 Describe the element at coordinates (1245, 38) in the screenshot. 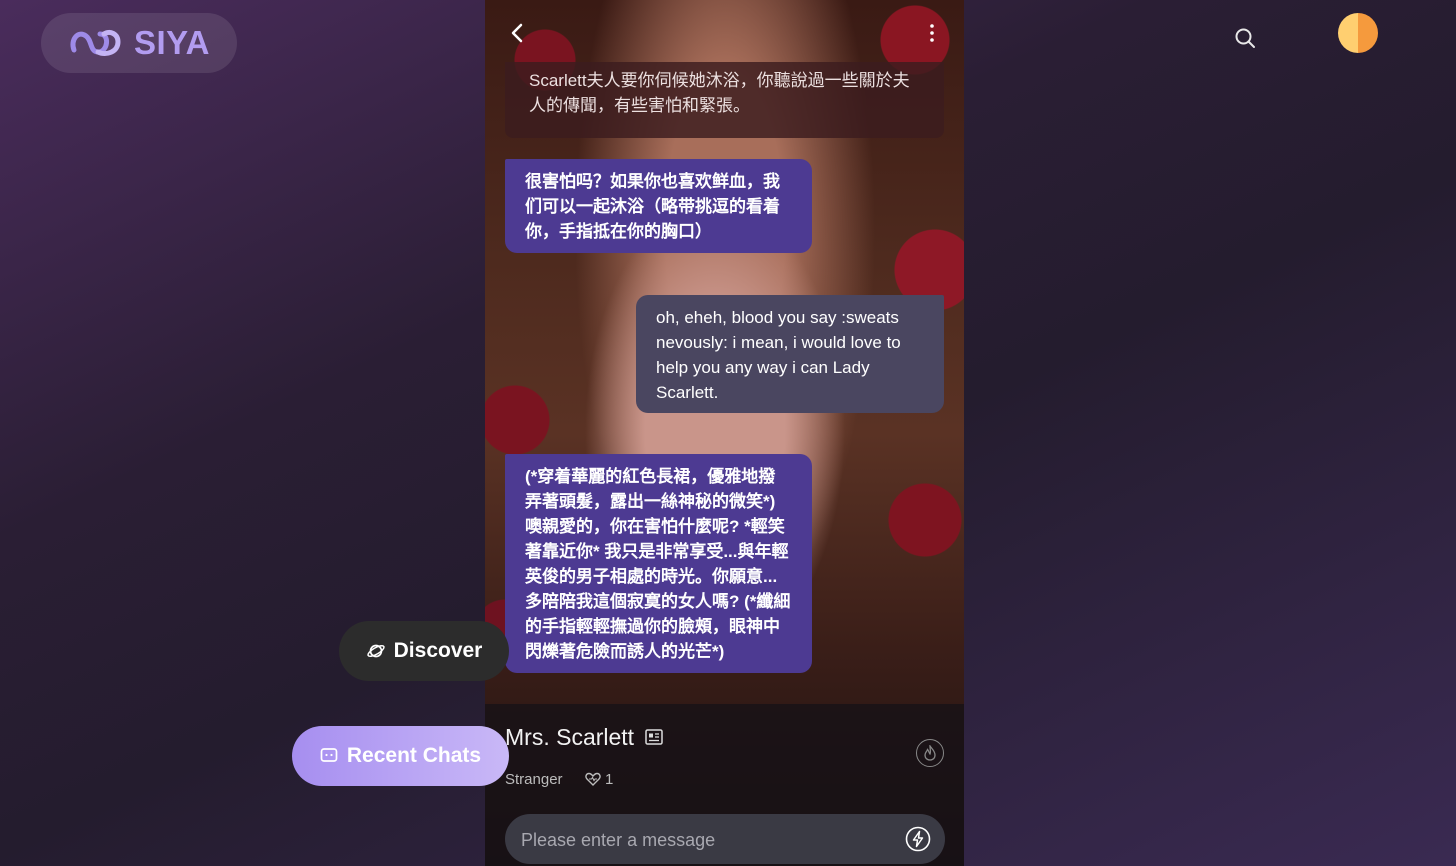

I see `search-icon` at that location.